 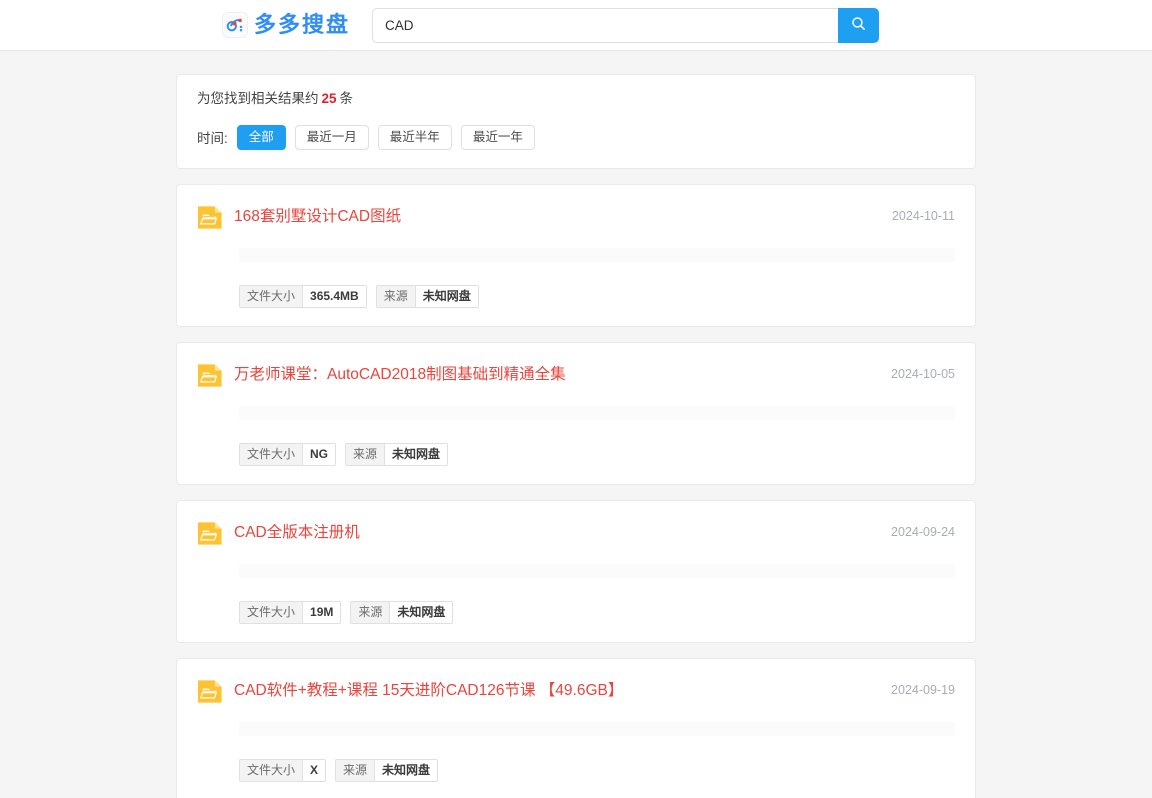 I want to click on search-icon, so click(x=858, y=25).